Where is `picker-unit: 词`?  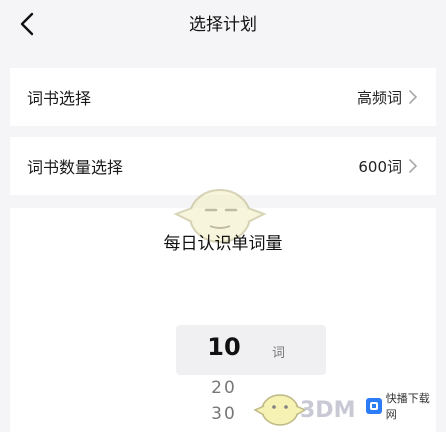
picker-unit: 词 is located at coordinates (279, 353).